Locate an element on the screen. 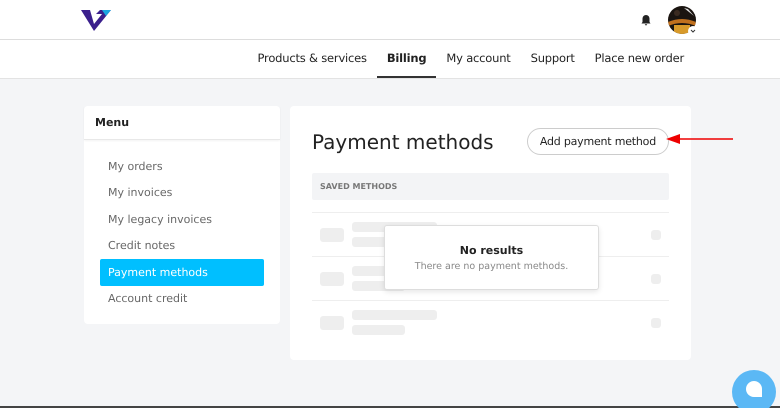  add-payment-method-button: Add payment method is located at coordinates (597, 141).